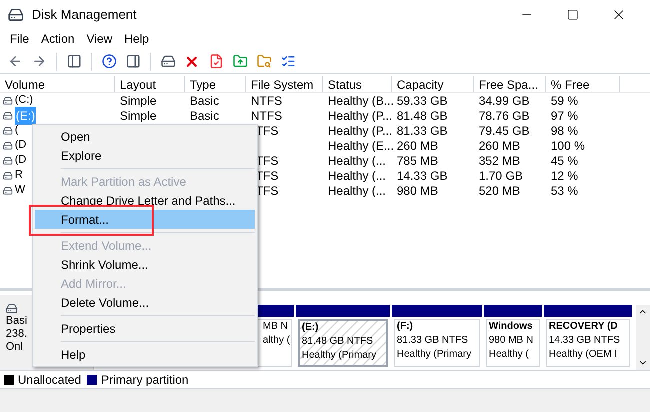  What do you see at coordinates (422, 131) in the screenshot?
I see `table-cell-text: 81.33 GB` at bounding box center [422, 131].